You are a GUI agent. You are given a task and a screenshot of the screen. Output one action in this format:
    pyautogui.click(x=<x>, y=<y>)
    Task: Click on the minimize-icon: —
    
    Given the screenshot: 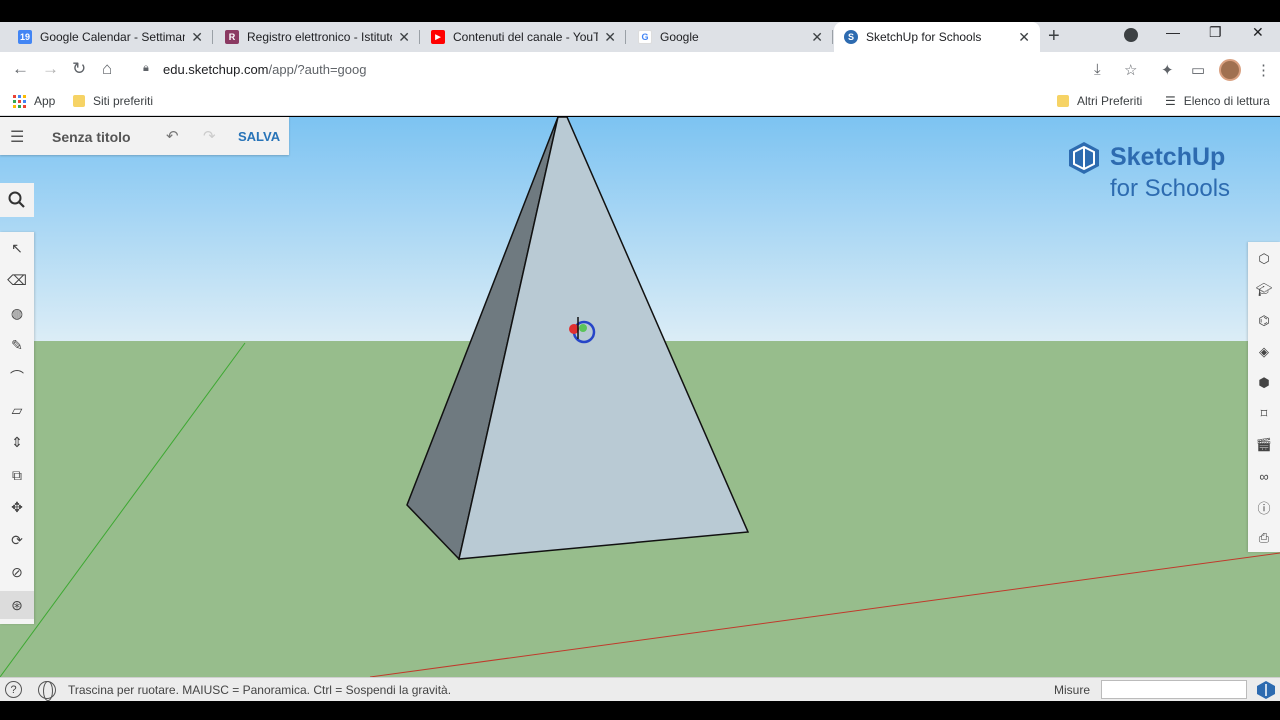 What is the action you would take?
    pyautogui.click(x=1173, y=32)
    